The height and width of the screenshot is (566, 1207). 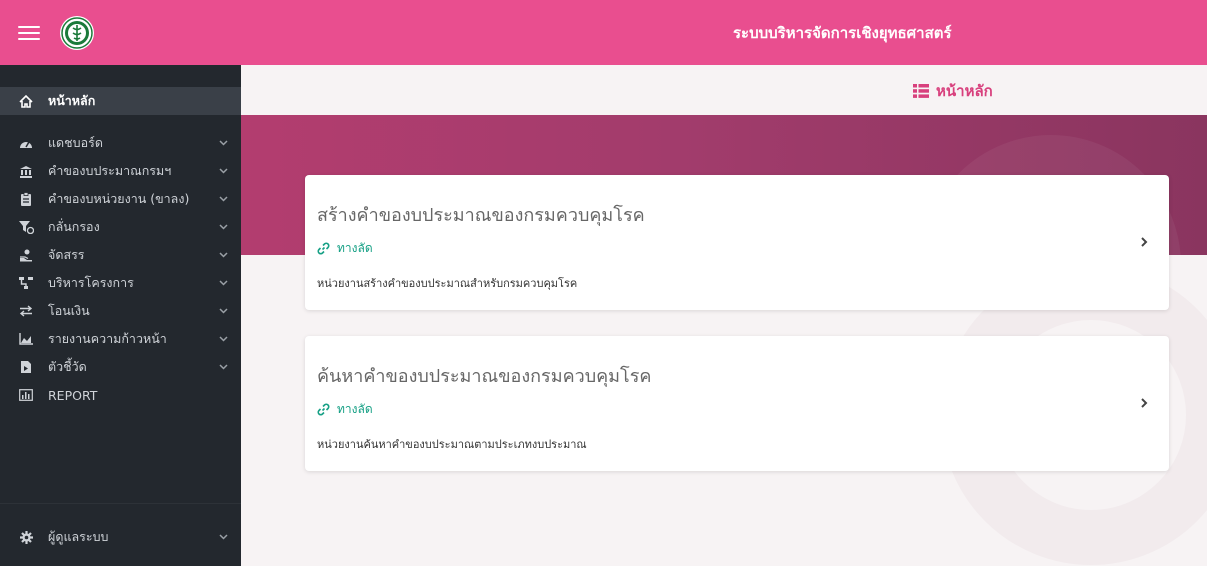 What do you see at coordinates (120, 101) in the screenshot?
I see `sidebar-item-home: หน้าหลัก` at bounding box center [120, 101].